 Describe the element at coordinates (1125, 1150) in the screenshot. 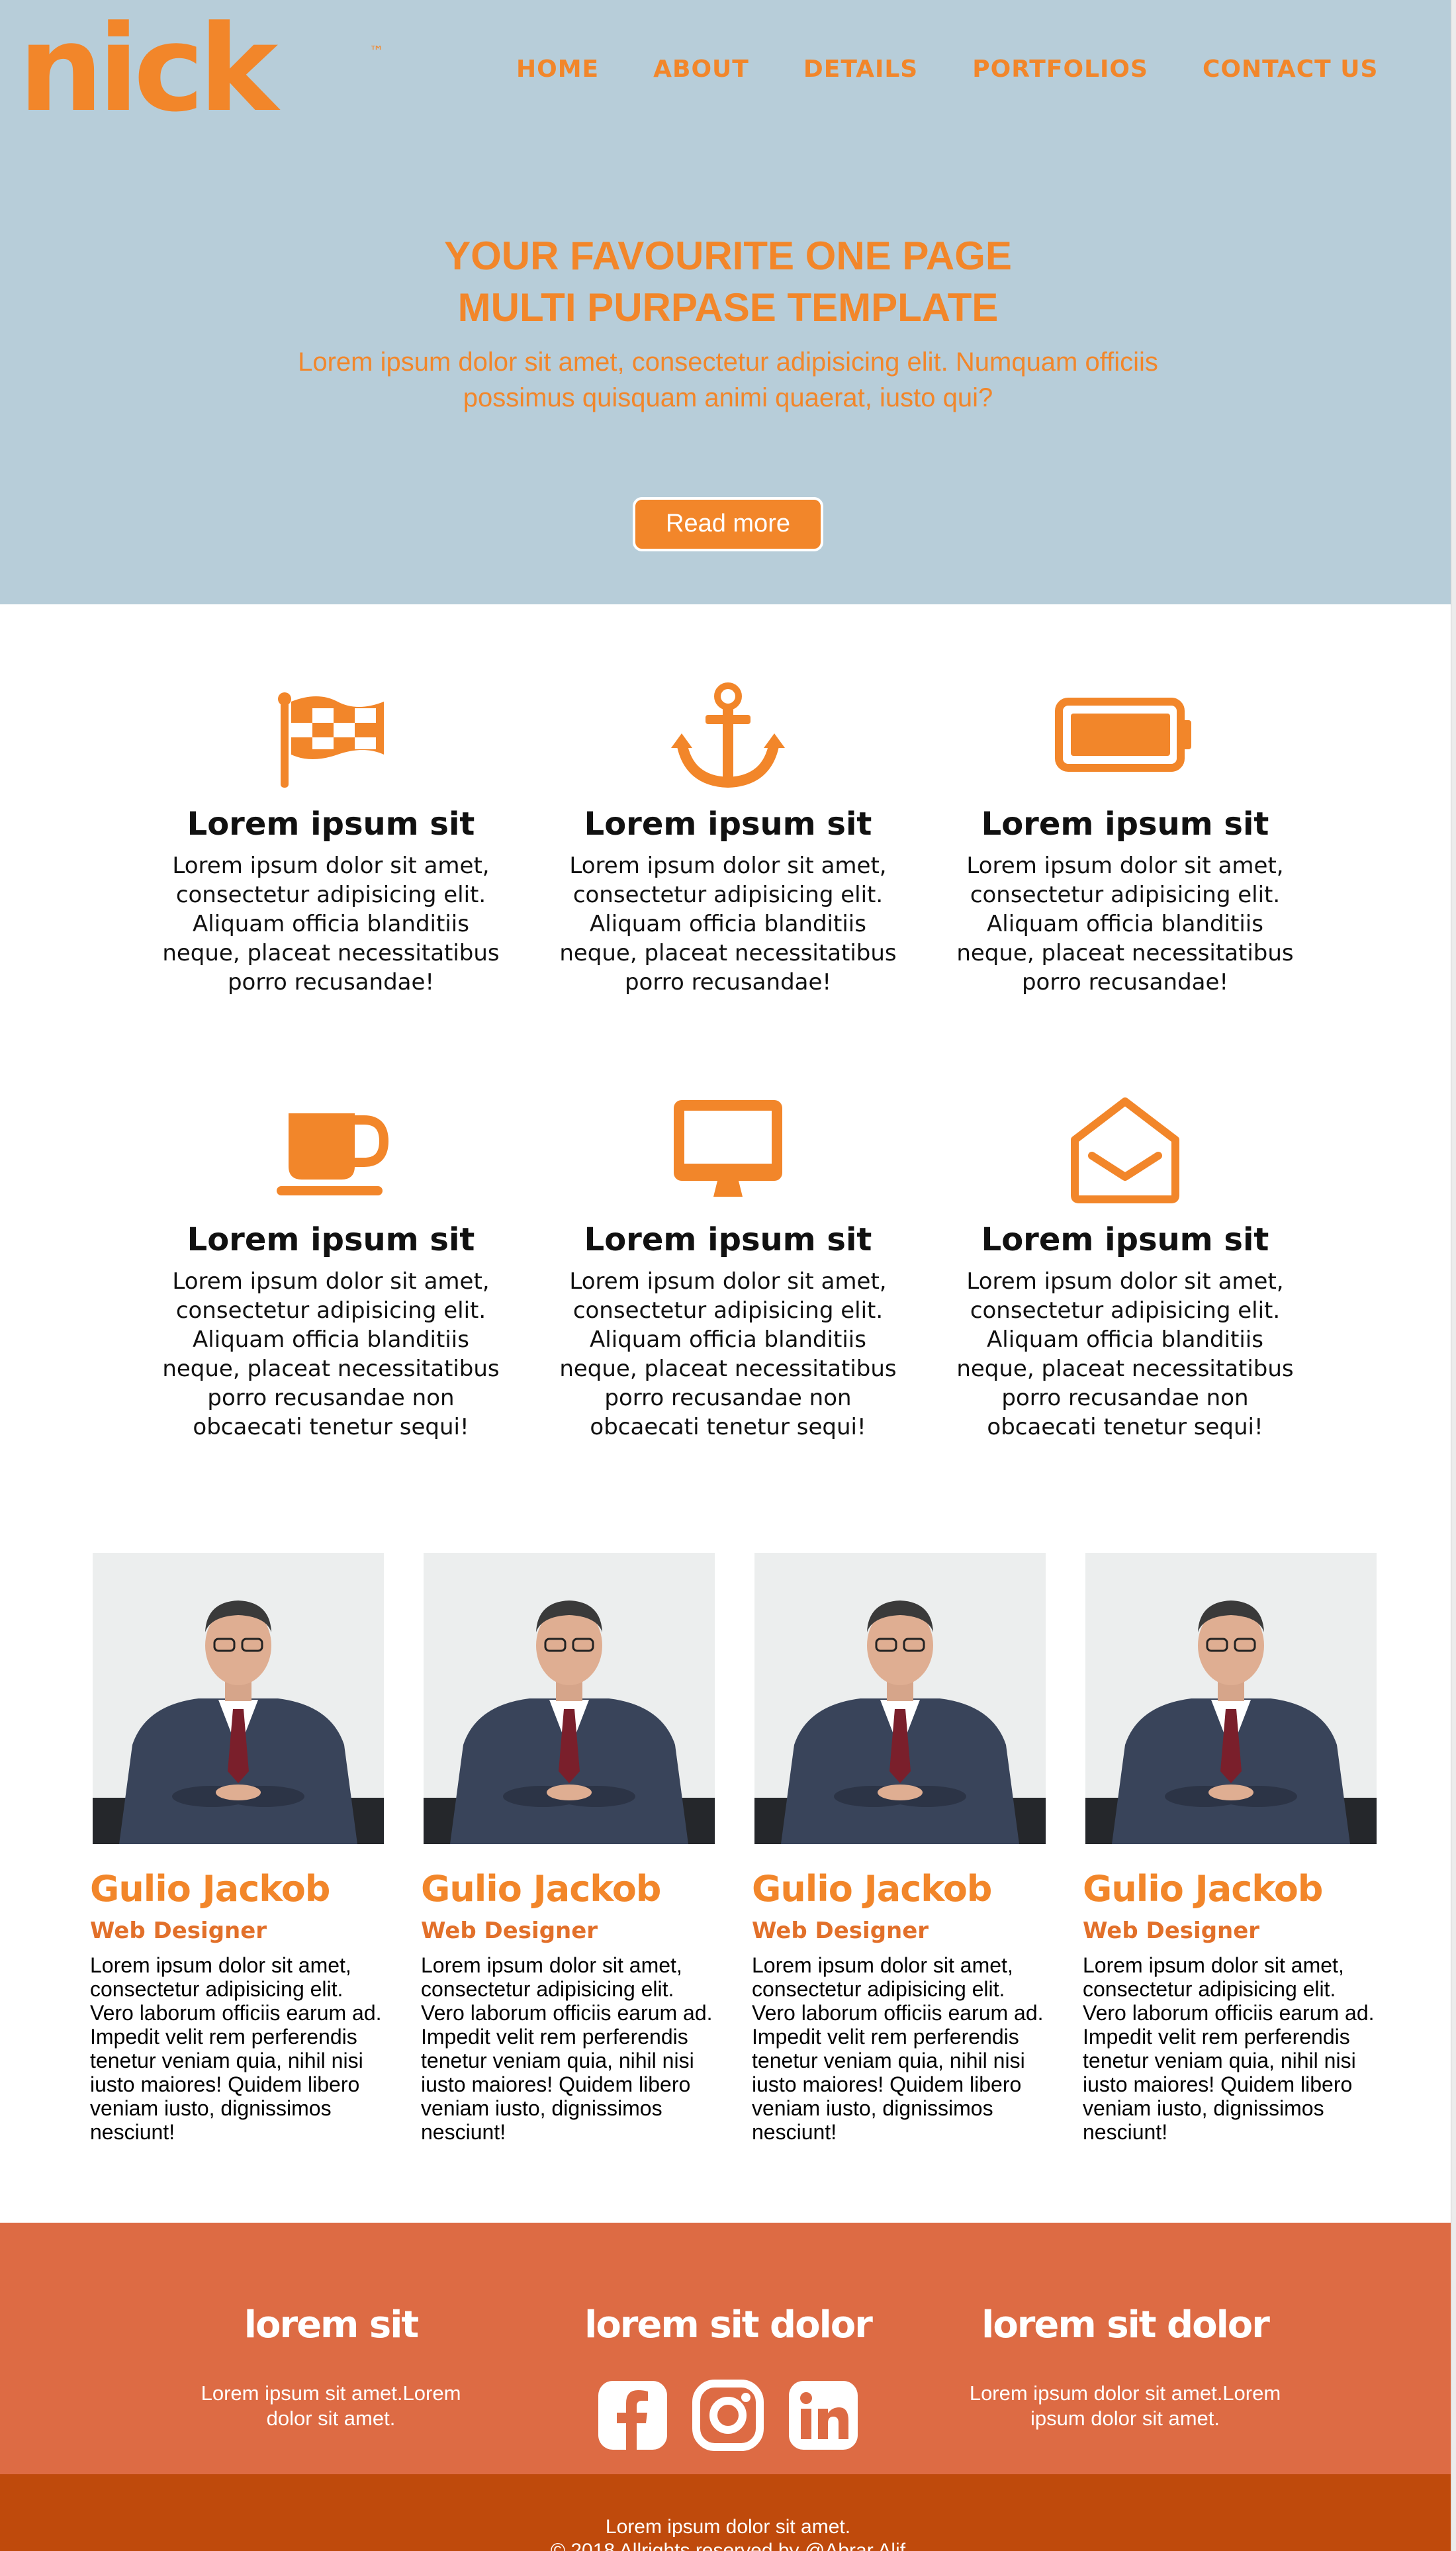

I see `envelope-open-icon` at that location.